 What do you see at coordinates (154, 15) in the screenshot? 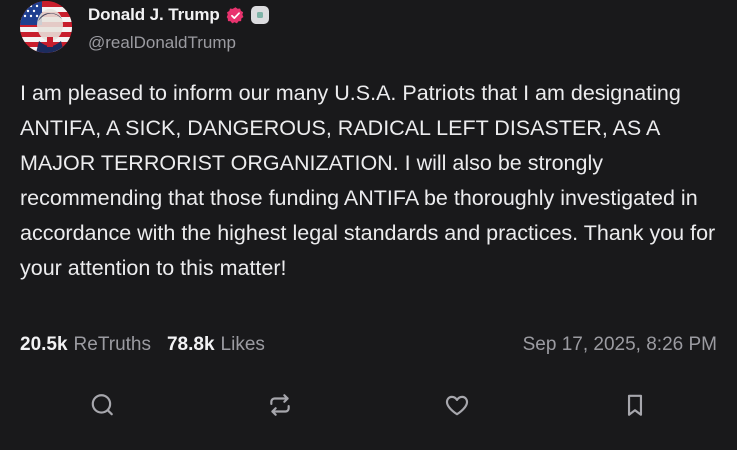
I see `author-display-name: Donald J. Trump` at bounding box center [154, 15].